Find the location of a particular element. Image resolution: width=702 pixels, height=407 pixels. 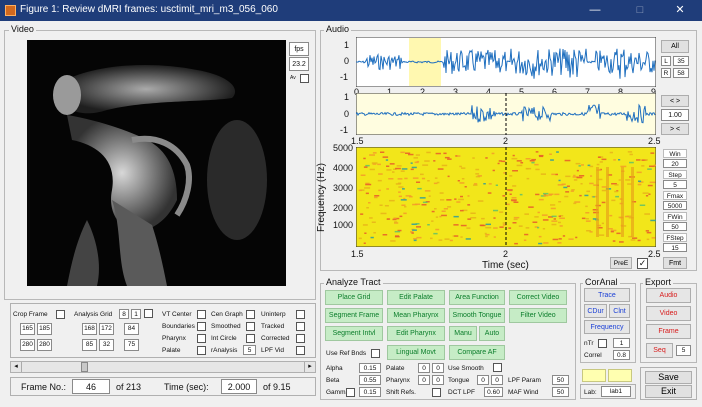

lingual-movt-button: Lingual Movt is located at coordinates (416, 352).